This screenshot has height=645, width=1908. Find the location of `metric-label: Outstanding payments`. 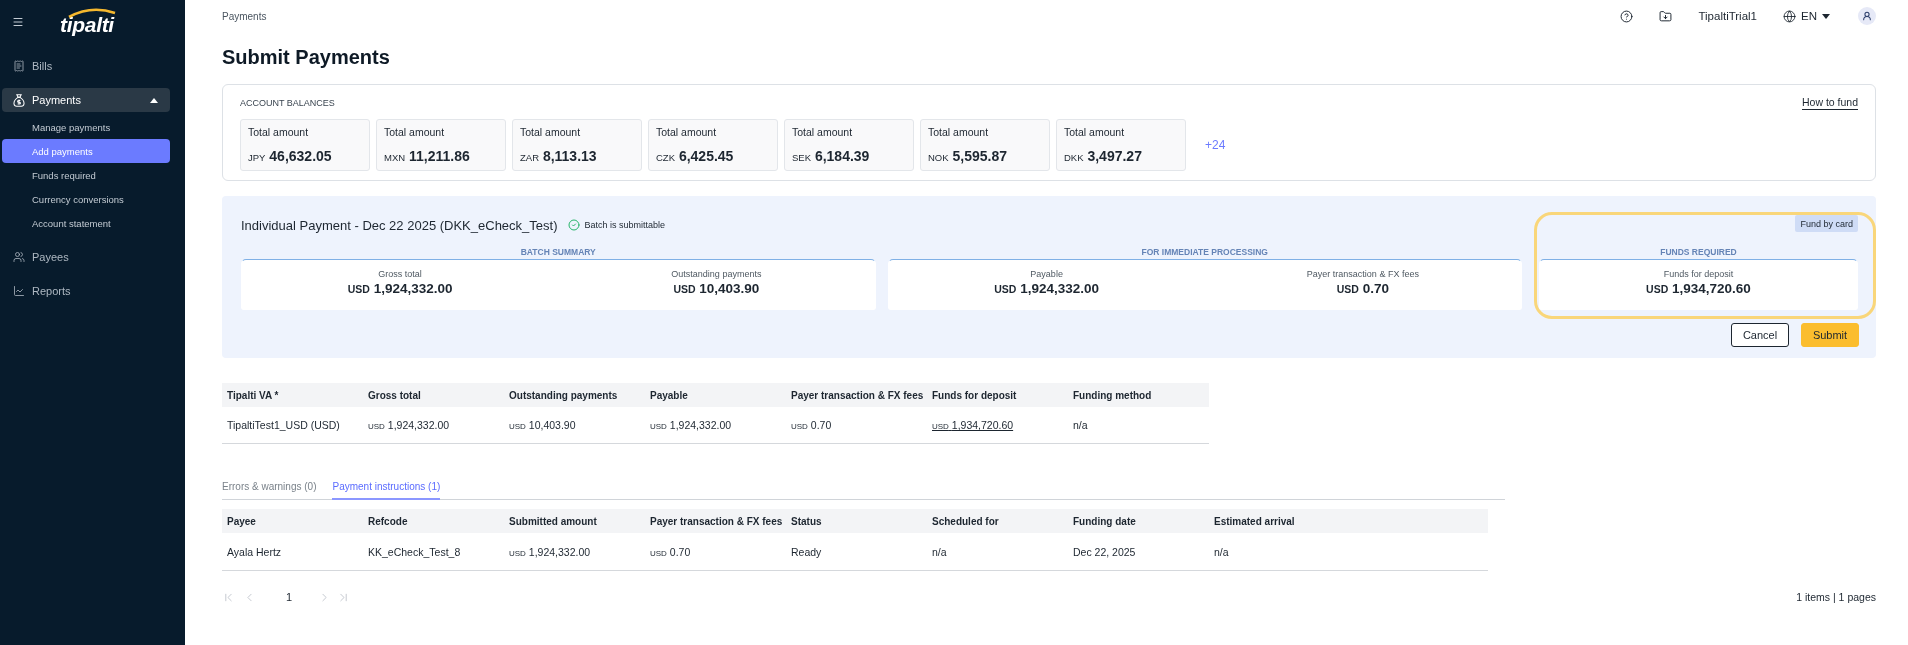

metric-label: Outstanding payments is located at coordinates (716, 274).